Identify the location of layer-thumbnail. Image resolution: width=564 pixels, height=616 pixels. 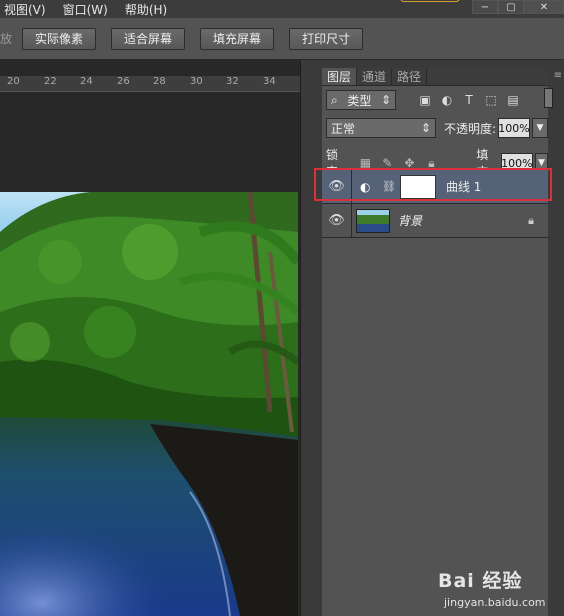
(373, 220).